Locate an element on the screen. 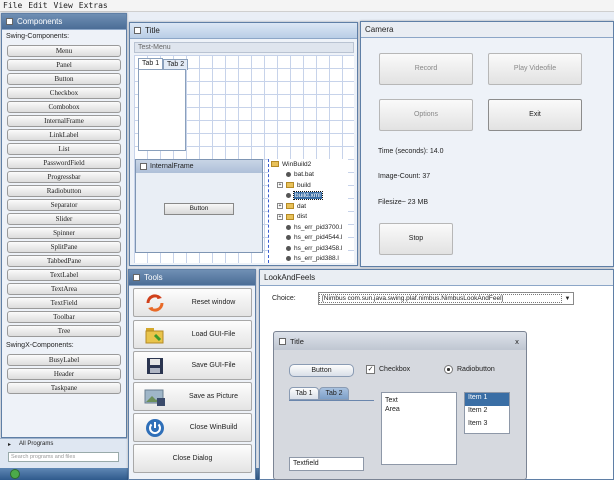 The image size is (614, 480). component-spinner-button: Spinner is located at coordinates (64, 233).